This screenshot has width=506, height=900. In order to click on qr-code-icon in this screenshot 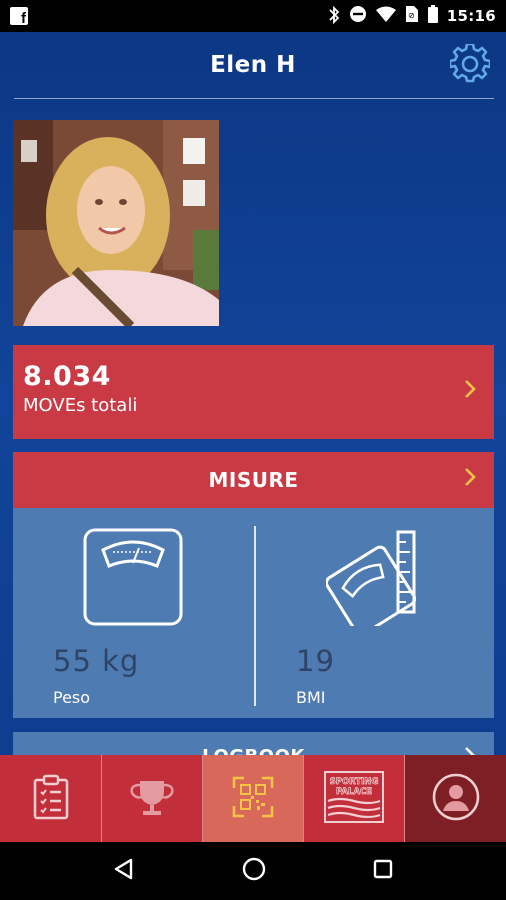, I will do `click(253, 799)`.